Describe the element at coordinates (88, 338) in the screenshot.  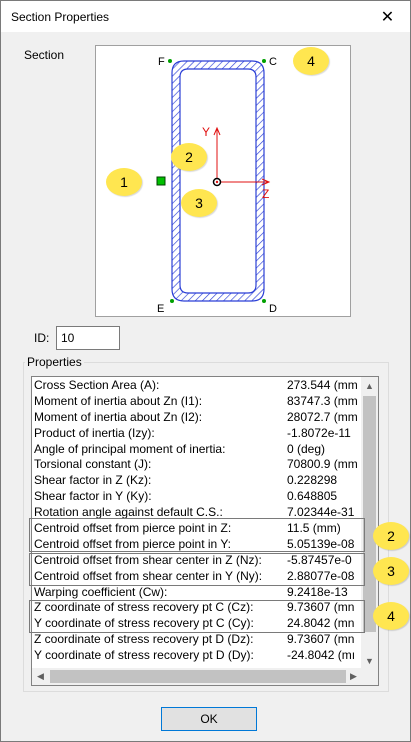
I see `id-input` at that location.